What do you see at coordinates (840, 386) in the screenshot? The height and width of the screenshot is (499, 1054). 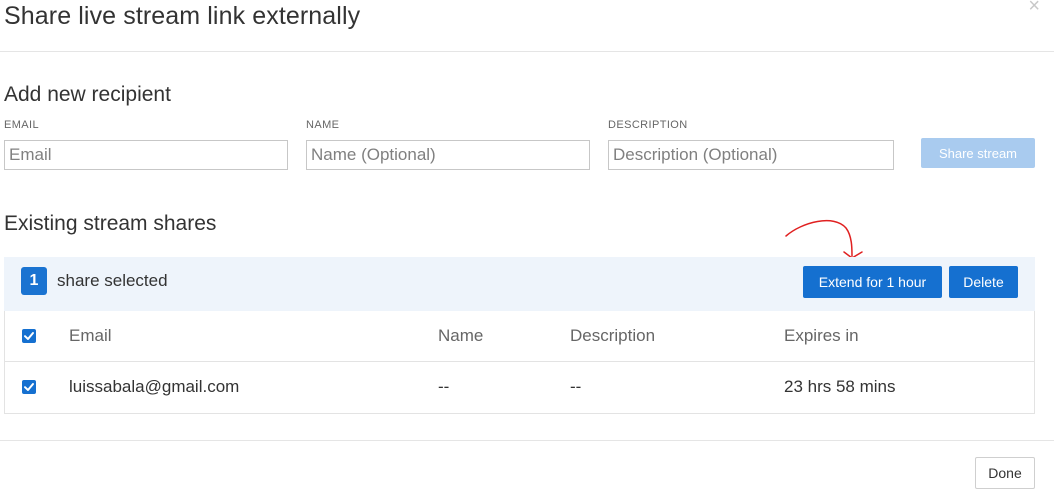 I see `row-expires: 23 hrs 58 mins` at bounding box center [840, 386].